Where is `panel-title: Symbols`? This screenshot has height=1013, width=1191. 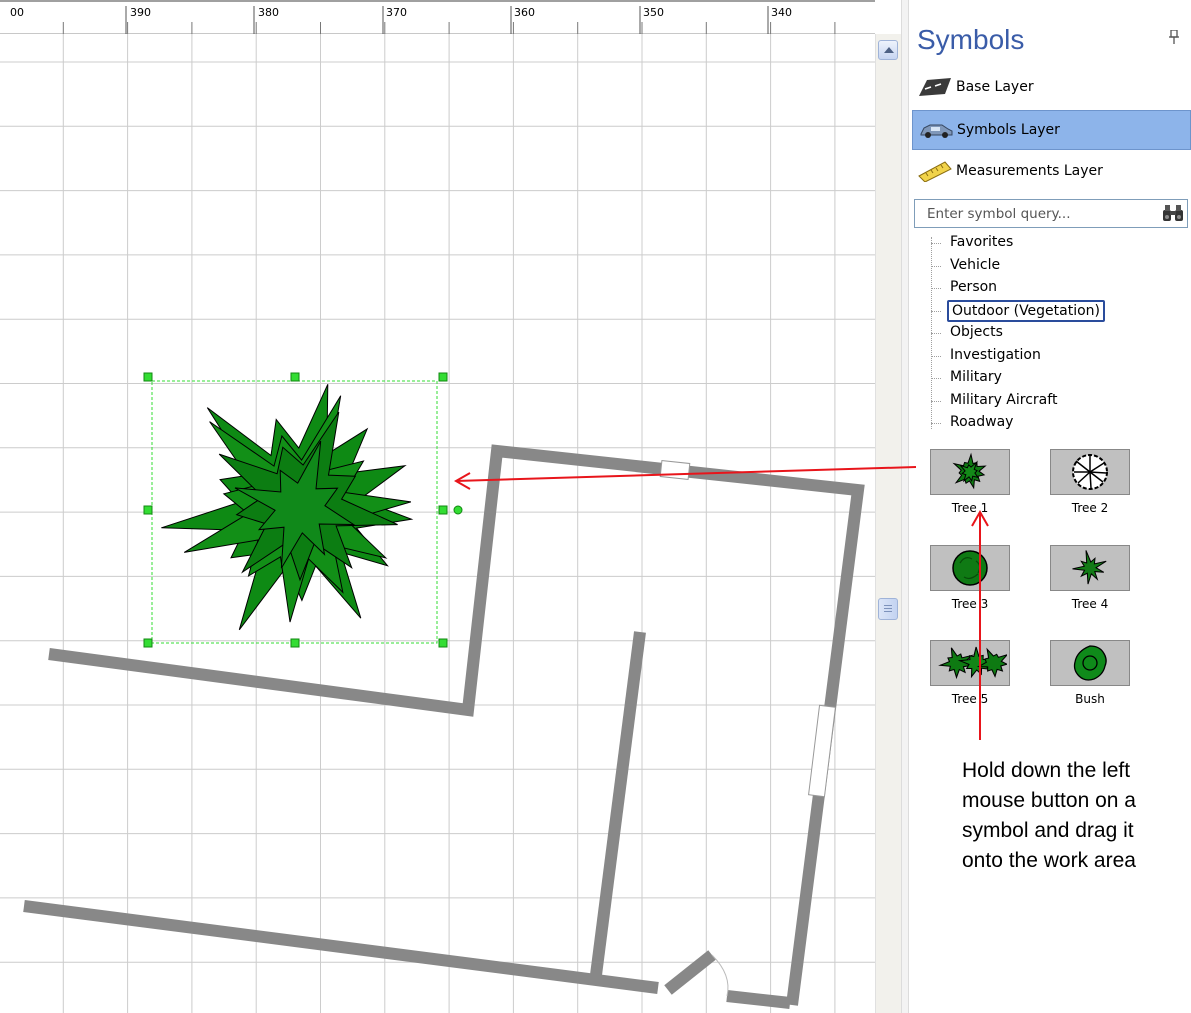 panel-title: Symbols is located at coordinates (971, 39).